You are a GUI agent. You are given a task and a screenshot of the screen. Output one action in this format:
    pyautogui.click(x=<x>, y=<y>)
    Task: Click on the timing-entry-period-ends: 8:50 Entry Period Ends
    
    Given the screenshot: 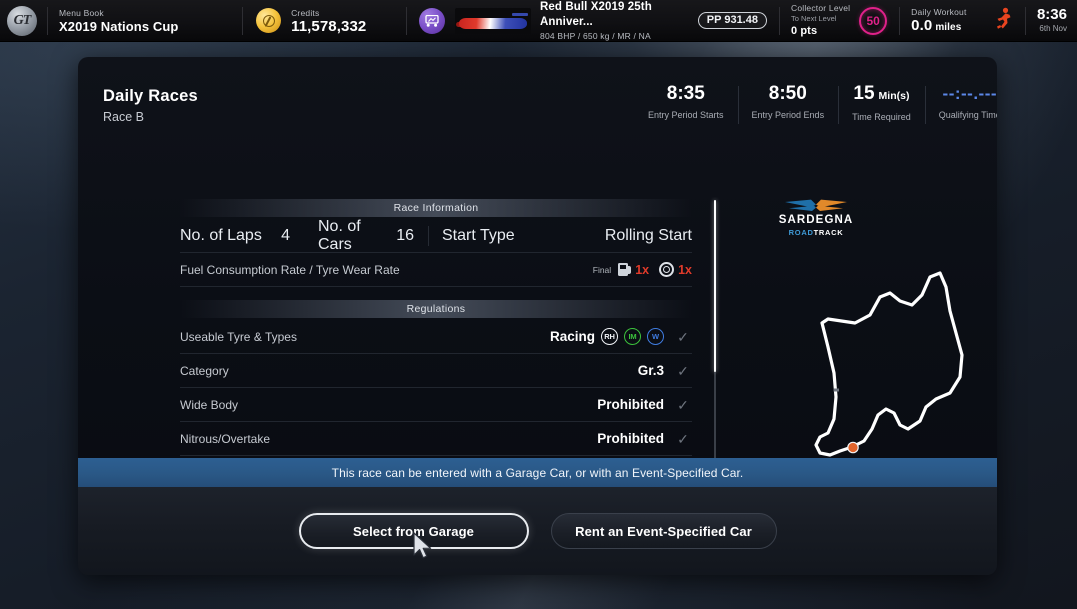 What is the action you would take?
    pyautogui.click(x=788, y=103)
    